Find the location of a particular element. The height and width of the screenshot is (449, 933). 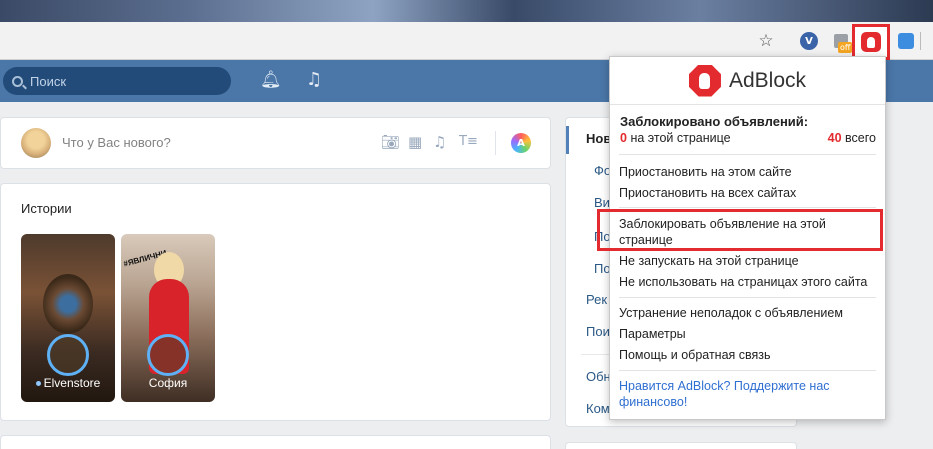

new-post-card: Что у Вас нового? 📷︎ ▦ ♫ T≡ A is located at coordinates (275, 143).